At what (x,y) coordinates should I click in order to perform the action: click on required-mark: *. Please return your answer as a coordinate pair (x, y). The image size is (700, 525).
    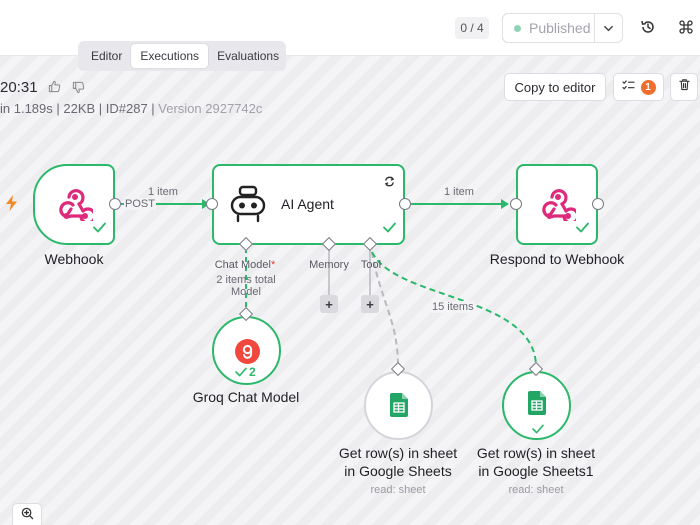
    Looking at the image, I should click on (273, 265).